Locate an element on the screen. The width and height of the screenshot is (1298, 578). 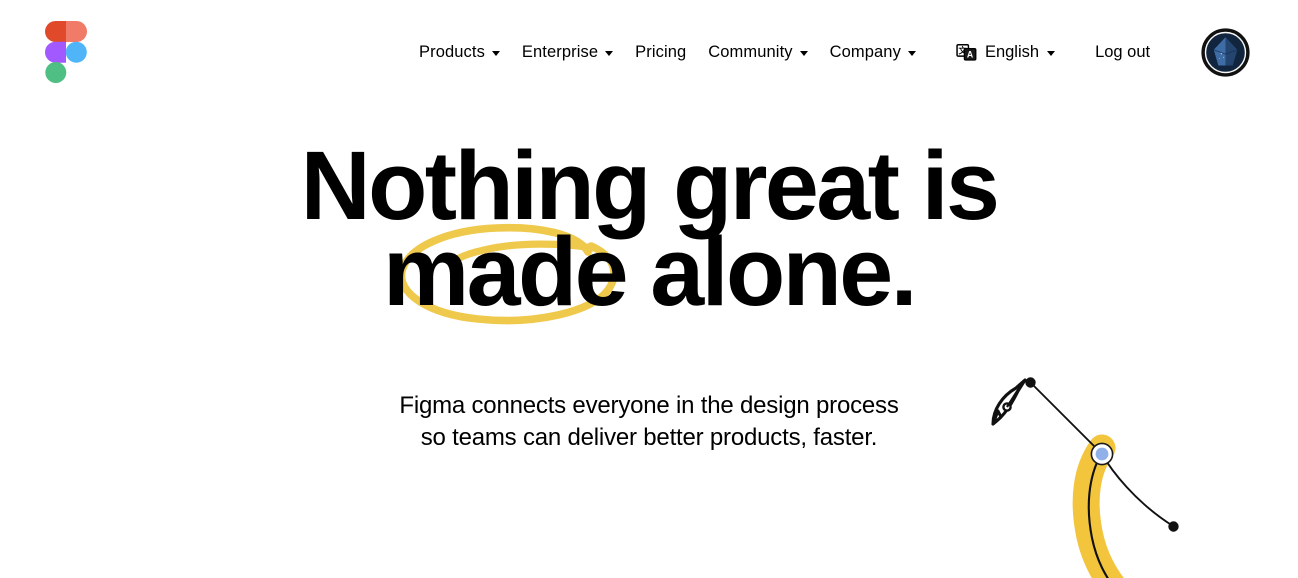
nav-item-company: Company is located at coordinates (873, 52).